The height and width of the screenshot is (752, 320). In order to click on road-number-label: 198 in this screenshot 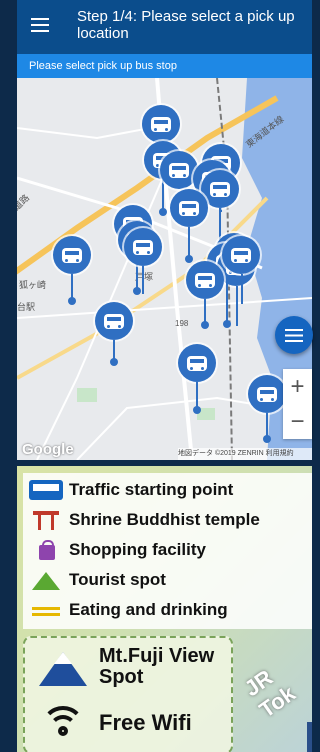, I will do `click(182, 323)`.